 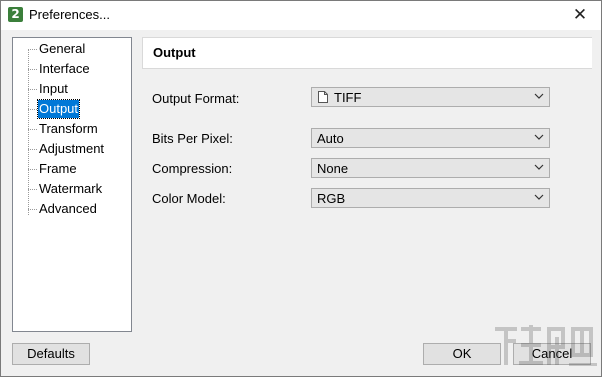 What do you see at coordinates (58, 109) in the screenshot?
I see `sidebar-item-label: Output` at bounding box center [58, 109].